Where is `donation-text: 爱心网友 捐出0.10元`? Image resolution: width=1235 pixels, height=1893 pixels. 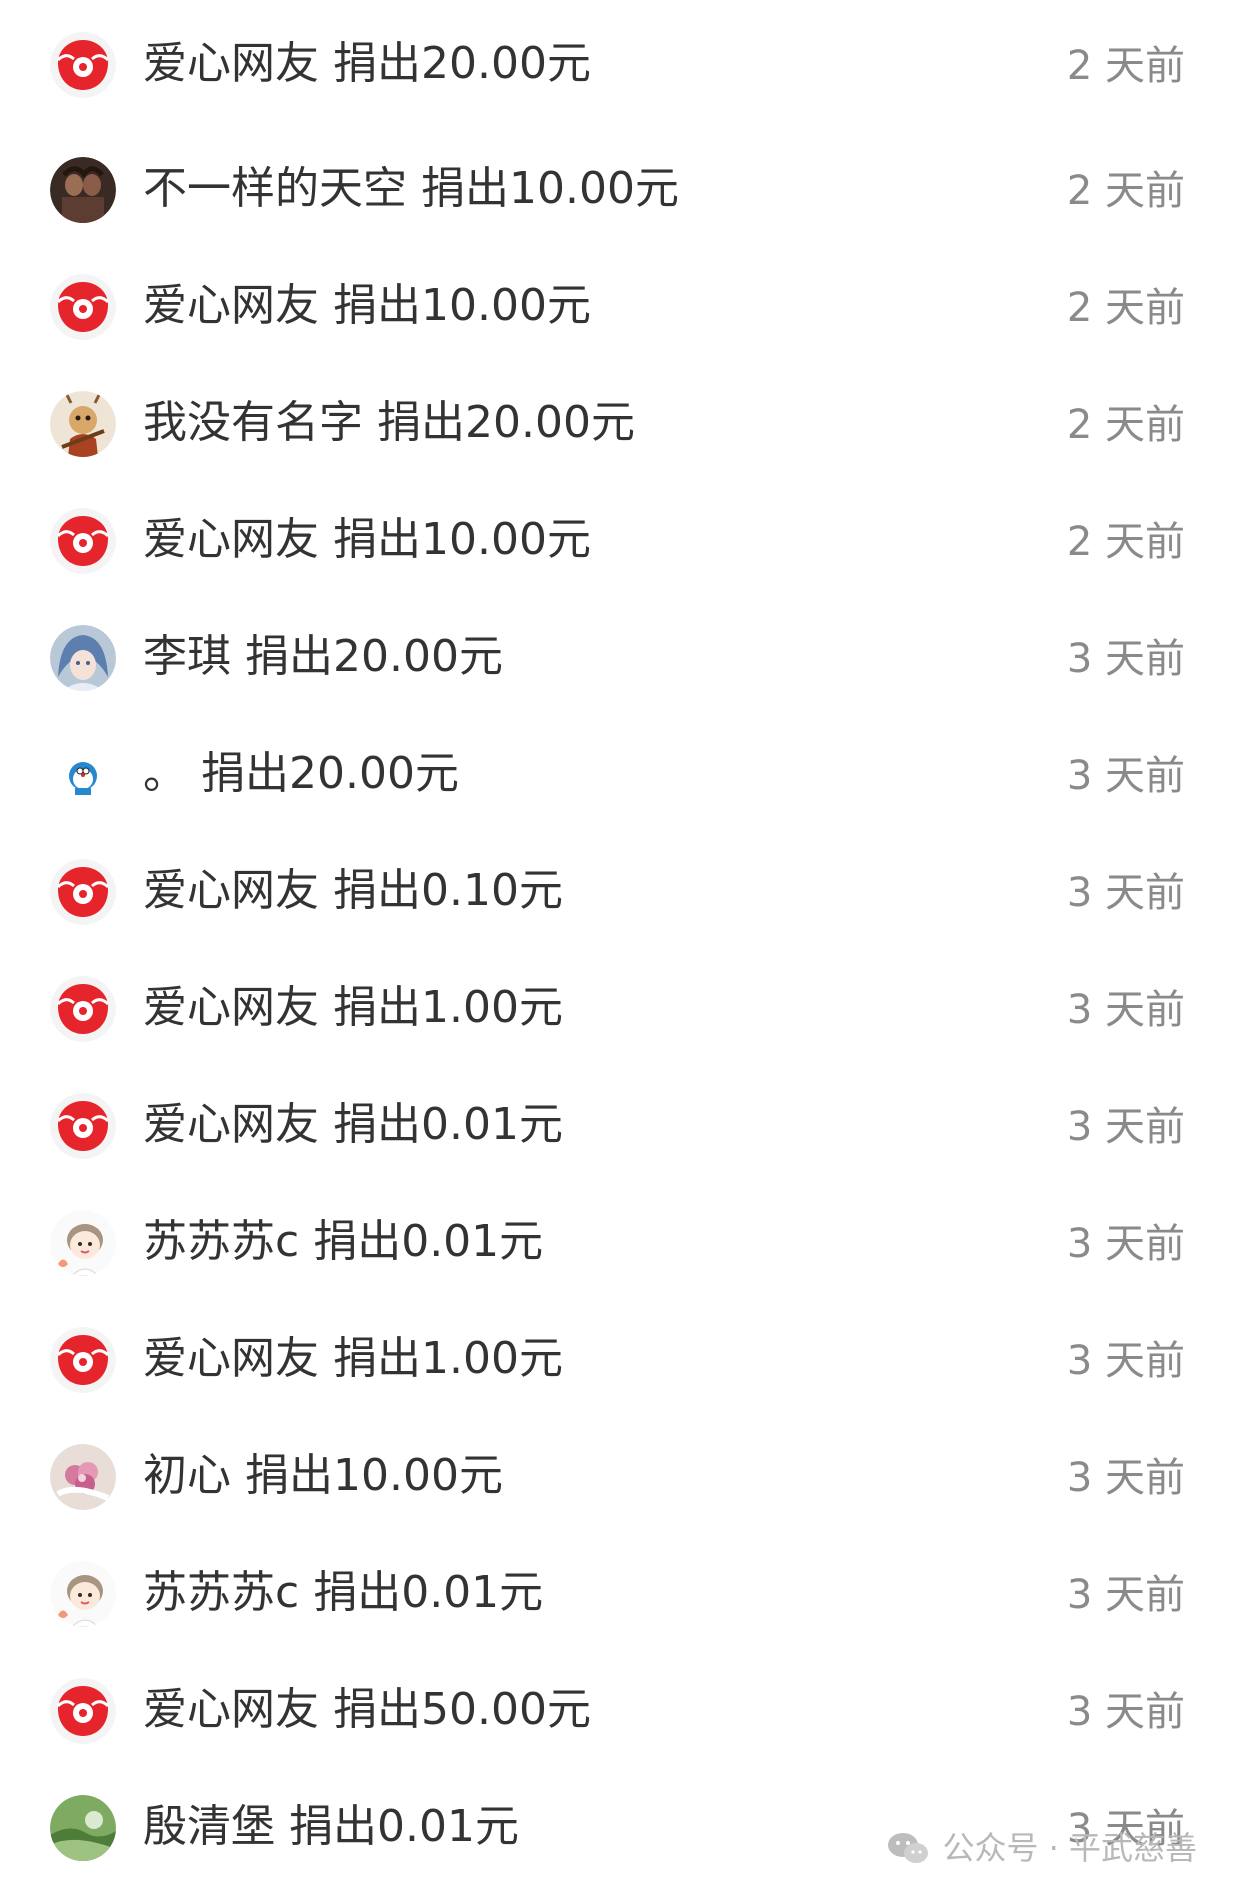 donation-text: 爱心网友 捐出0.10元 is located at coordinates (353, 891).